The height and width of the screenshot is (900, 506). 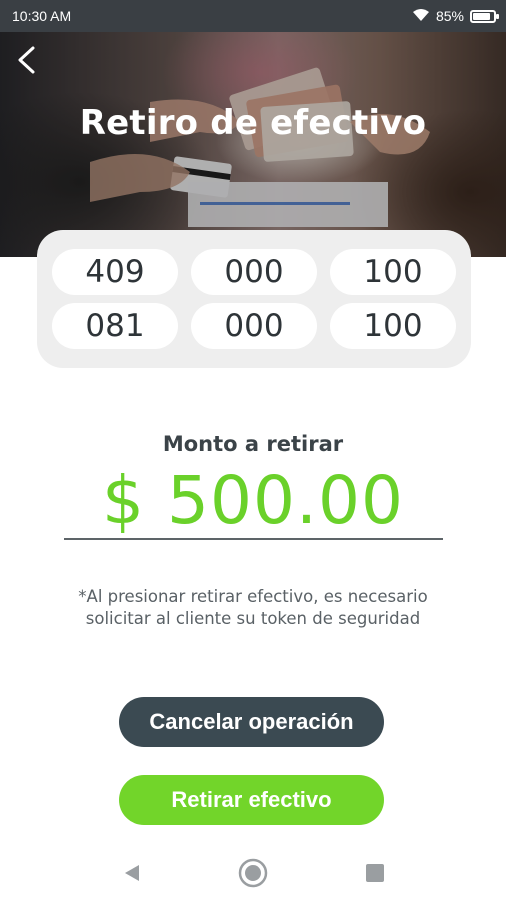 What do you see at coordinates (42, 16) in the screenshot?
I see `status-time: 10:30 AM` at bounding box center [42, 16].